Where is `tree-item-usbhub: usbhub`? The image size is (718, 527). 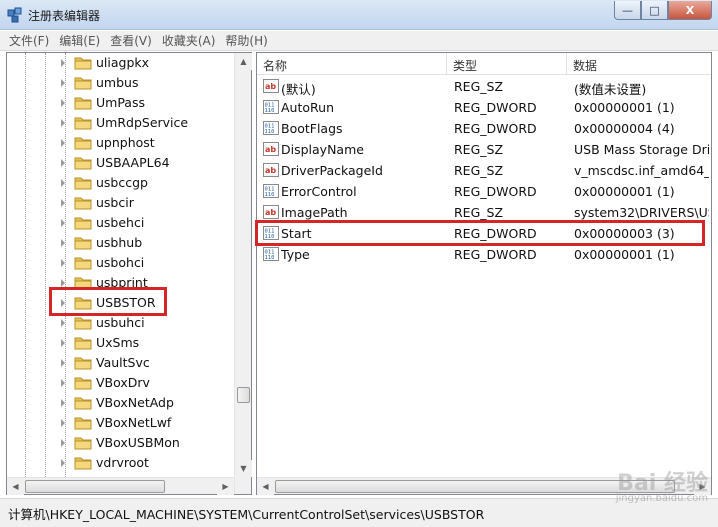 tree-item-usbhub: usbhub is located at coordinates (121, 243).